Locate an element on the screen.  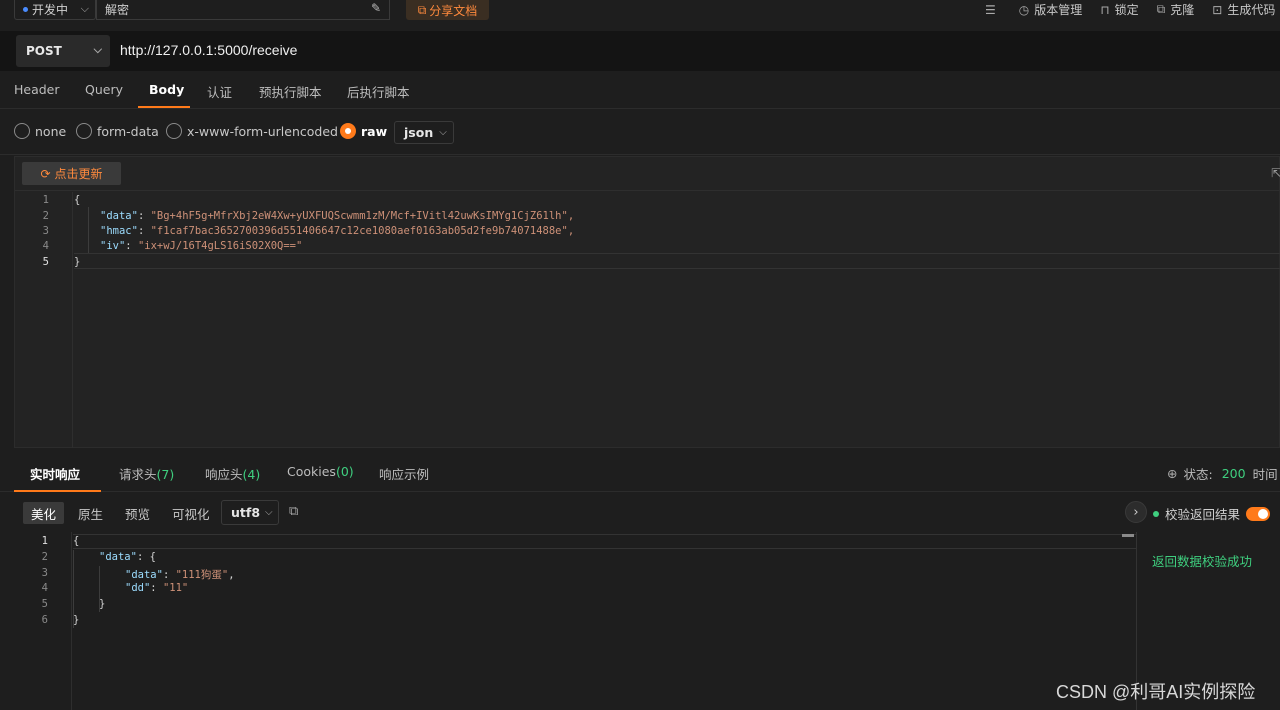
request-tabs: Header Query Body 认证 预执行脚本 后执行脚本 is located at coordinates (640, 90).